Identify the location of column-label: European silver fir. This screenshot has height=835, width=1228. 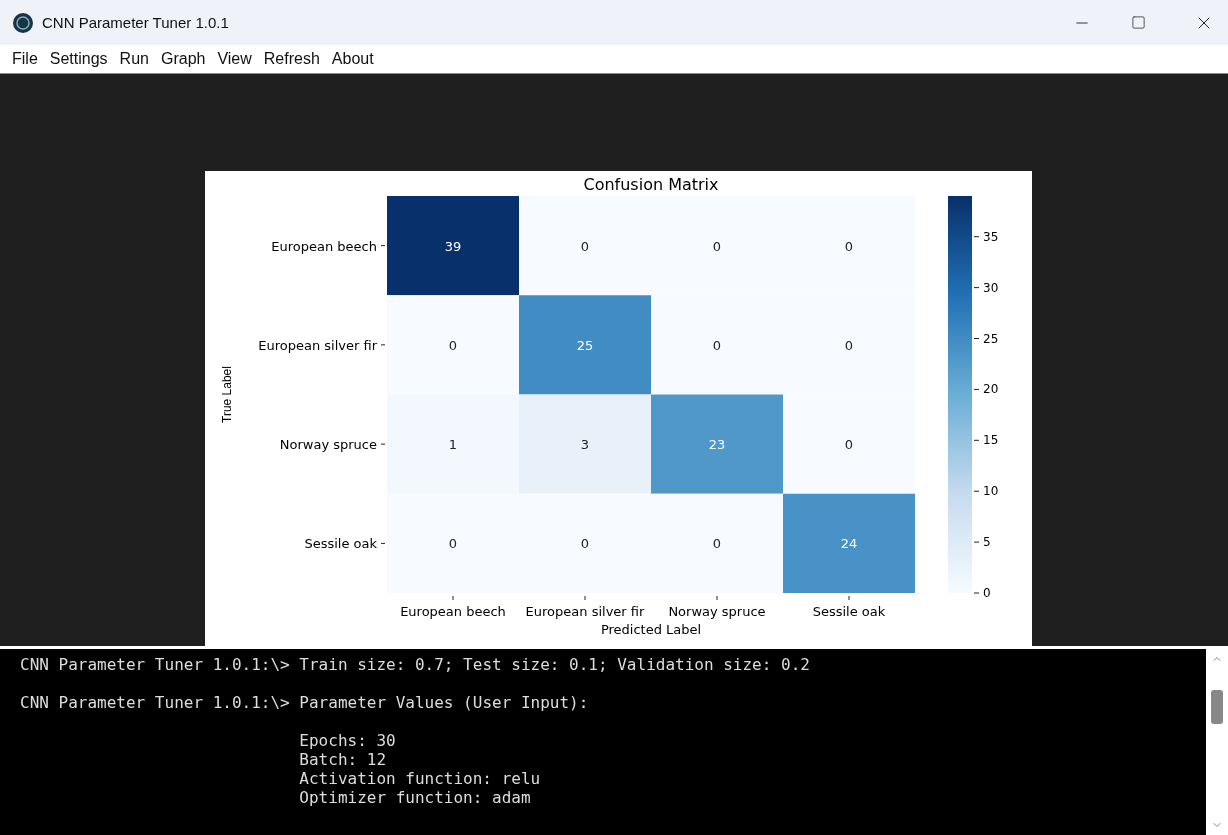
(585, 611).